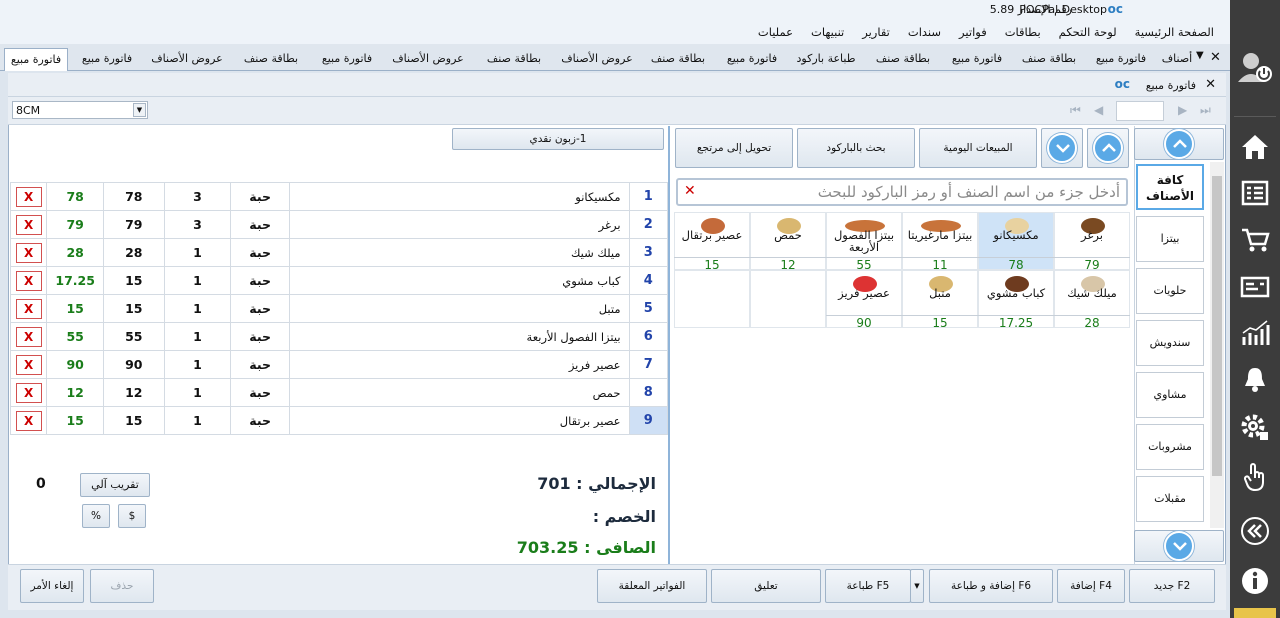 The image size is (1280, 618). What do you see at coordinates (991, 586) in the screenshot?
I see `add-and-print-button: إضافة و طباعة F6` at bounding box center [991, 586].